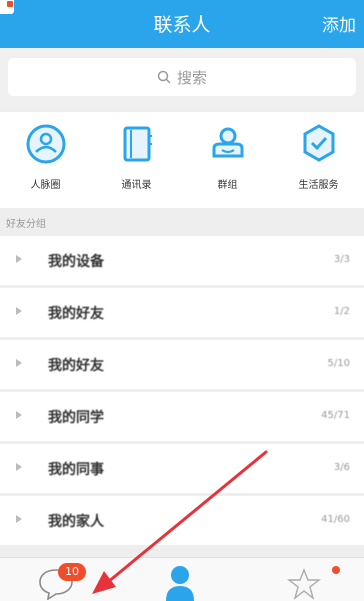 This screenshot has width=364, height=601. Describe the element at coordinates (339, 23) in the screenshot. I see `add-button: 添加` at that location.